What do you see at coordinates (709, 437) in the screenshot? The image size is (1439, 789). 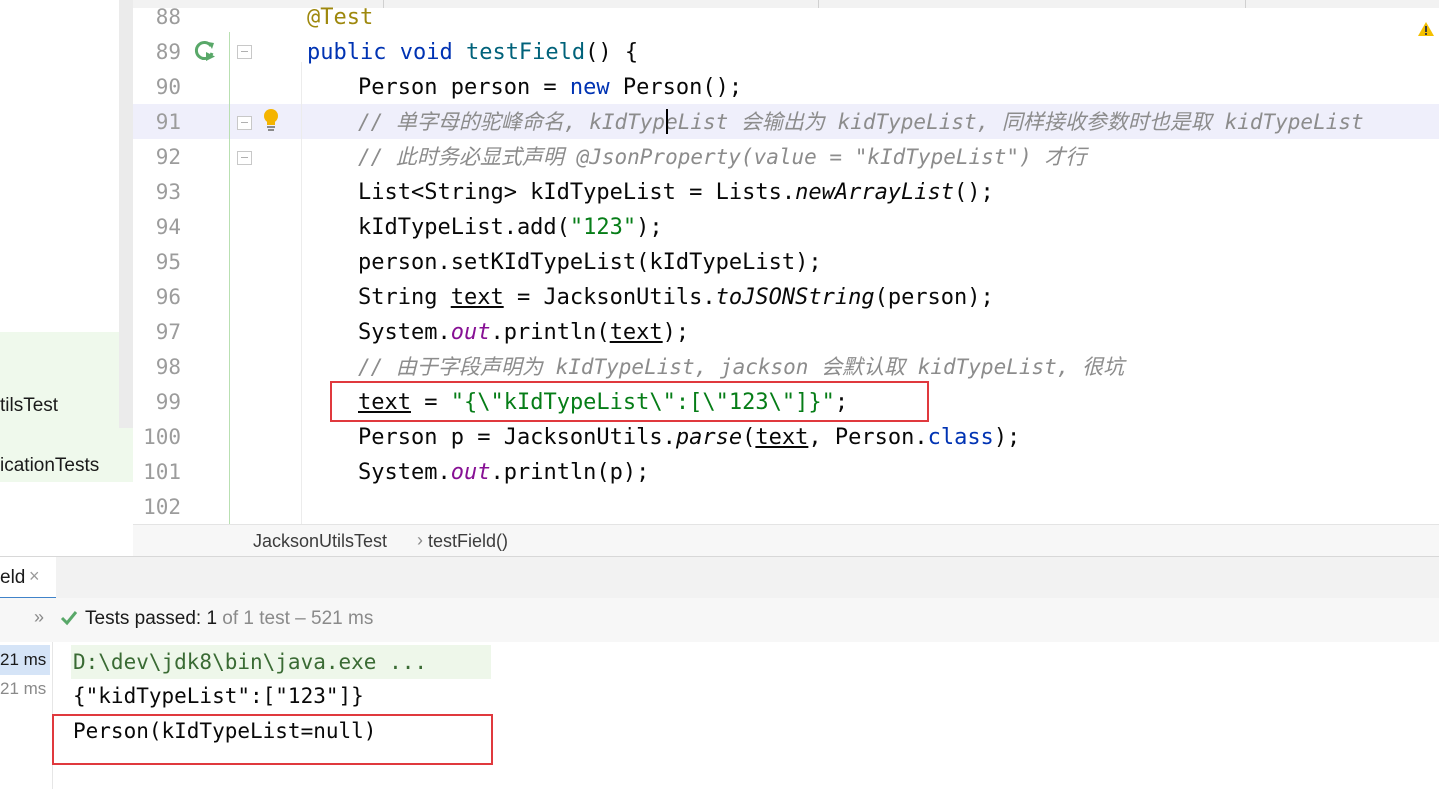 I see `static-method-token: parse` at bounding box center [709, 437].